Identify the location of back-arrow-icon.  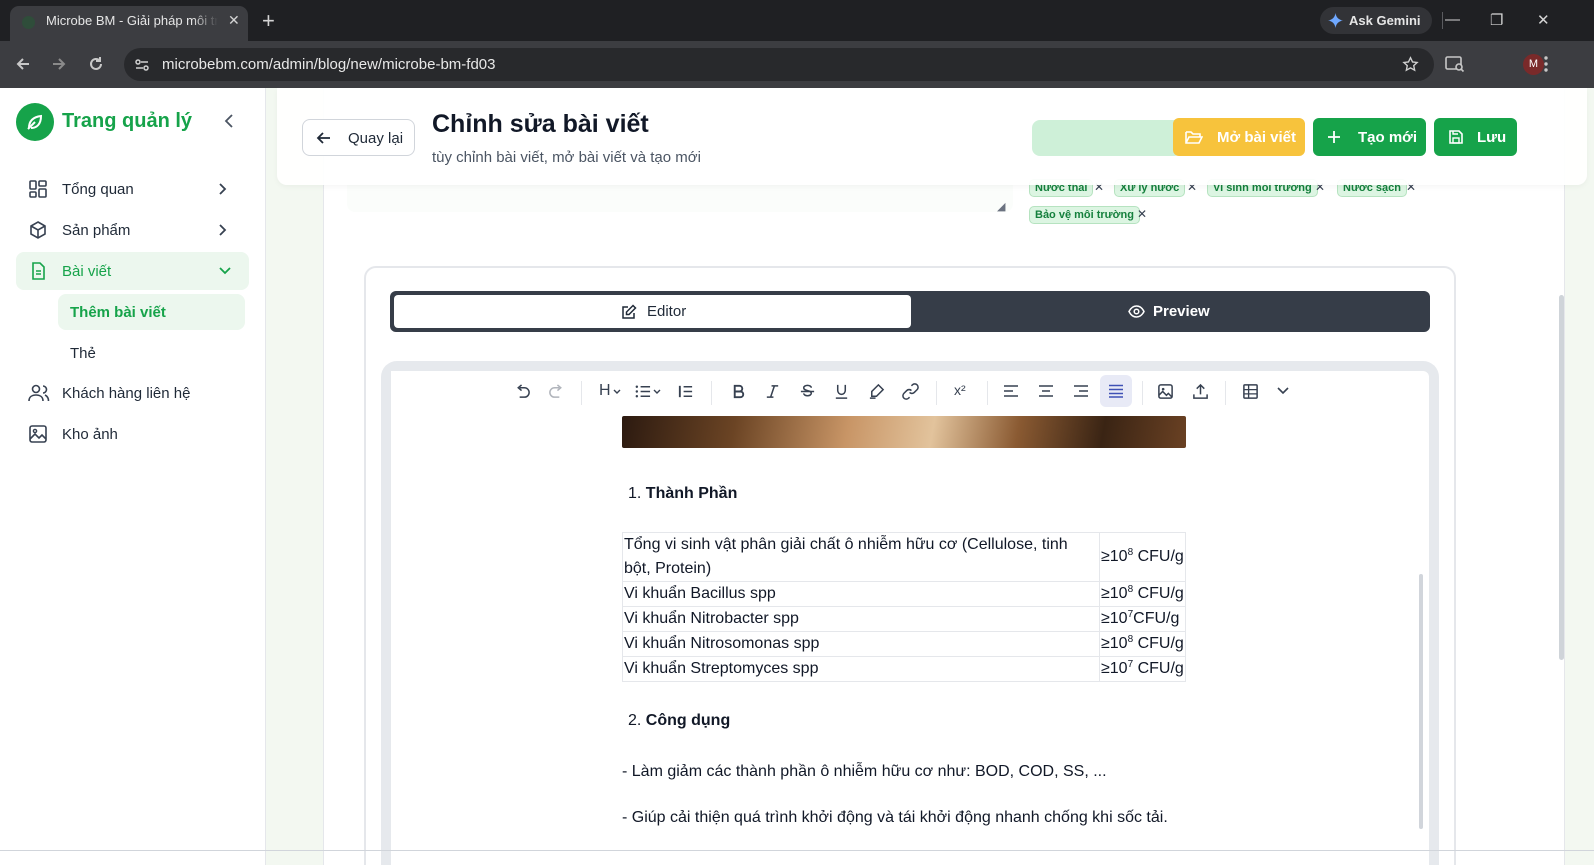
(23, 64).